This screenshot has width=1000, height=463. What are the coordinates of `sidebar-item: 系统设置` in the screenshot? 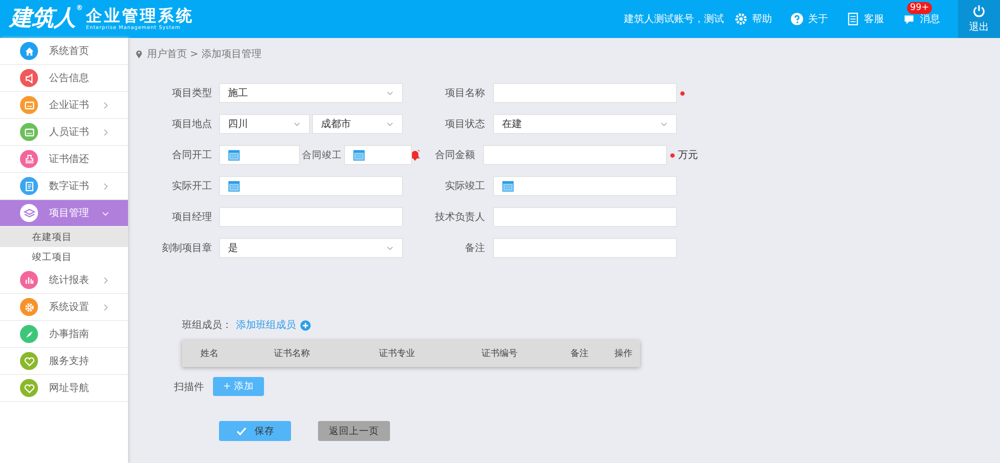 It's located at (64, 307).